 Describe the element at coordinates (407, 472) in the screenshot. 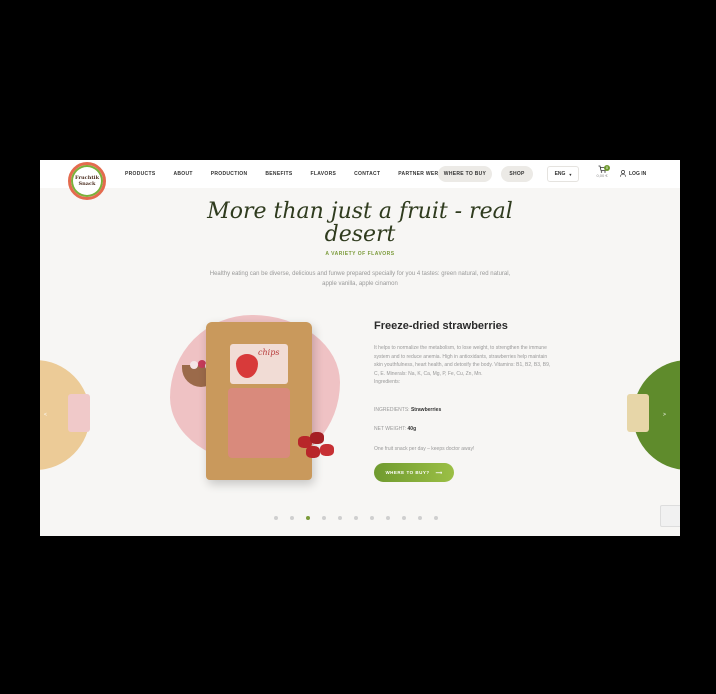

I see `cta-label: WHERE TO BUY?` at that location.